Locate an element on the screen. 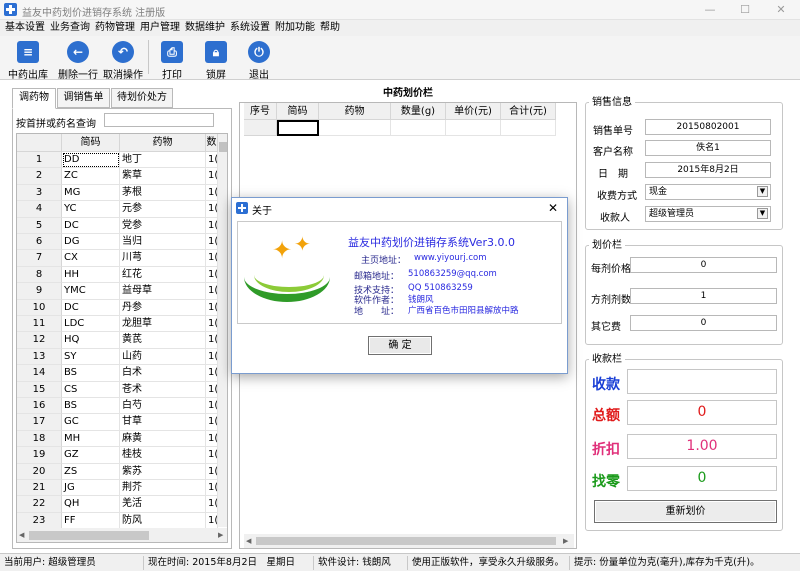  table-row: 9 YMC 益母草 1( is located at coordinates (117, 291).